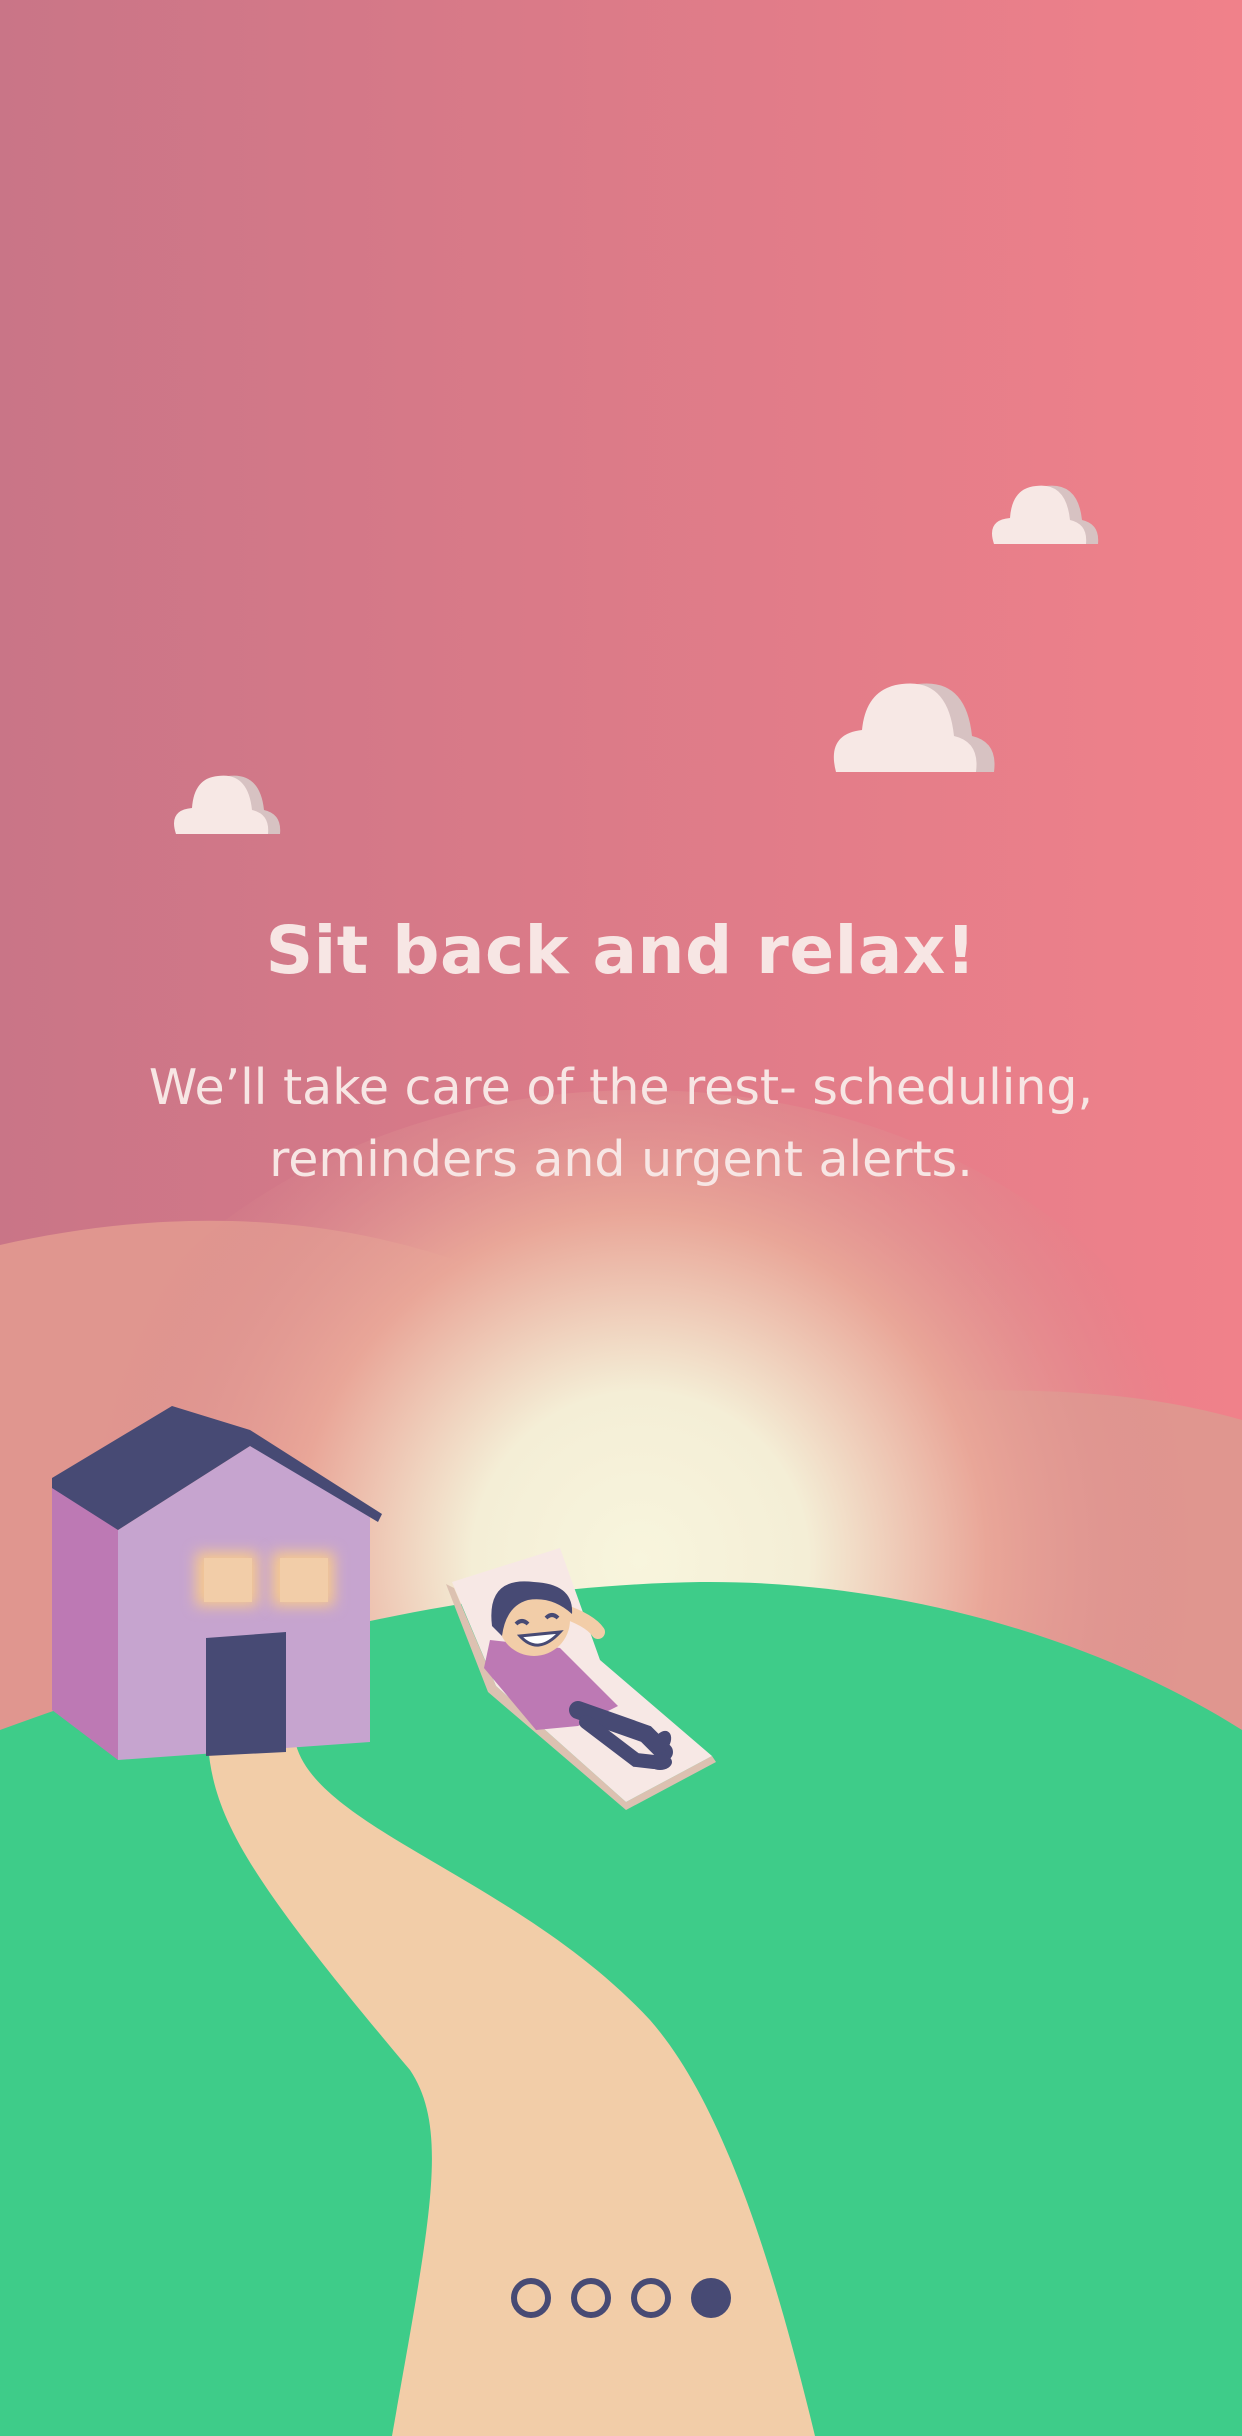  What do you see at coordinates (621, 1159) in the screenshot?
I see `description-line: reminders and urgent alerts.` at bounding box center [621, 1159].